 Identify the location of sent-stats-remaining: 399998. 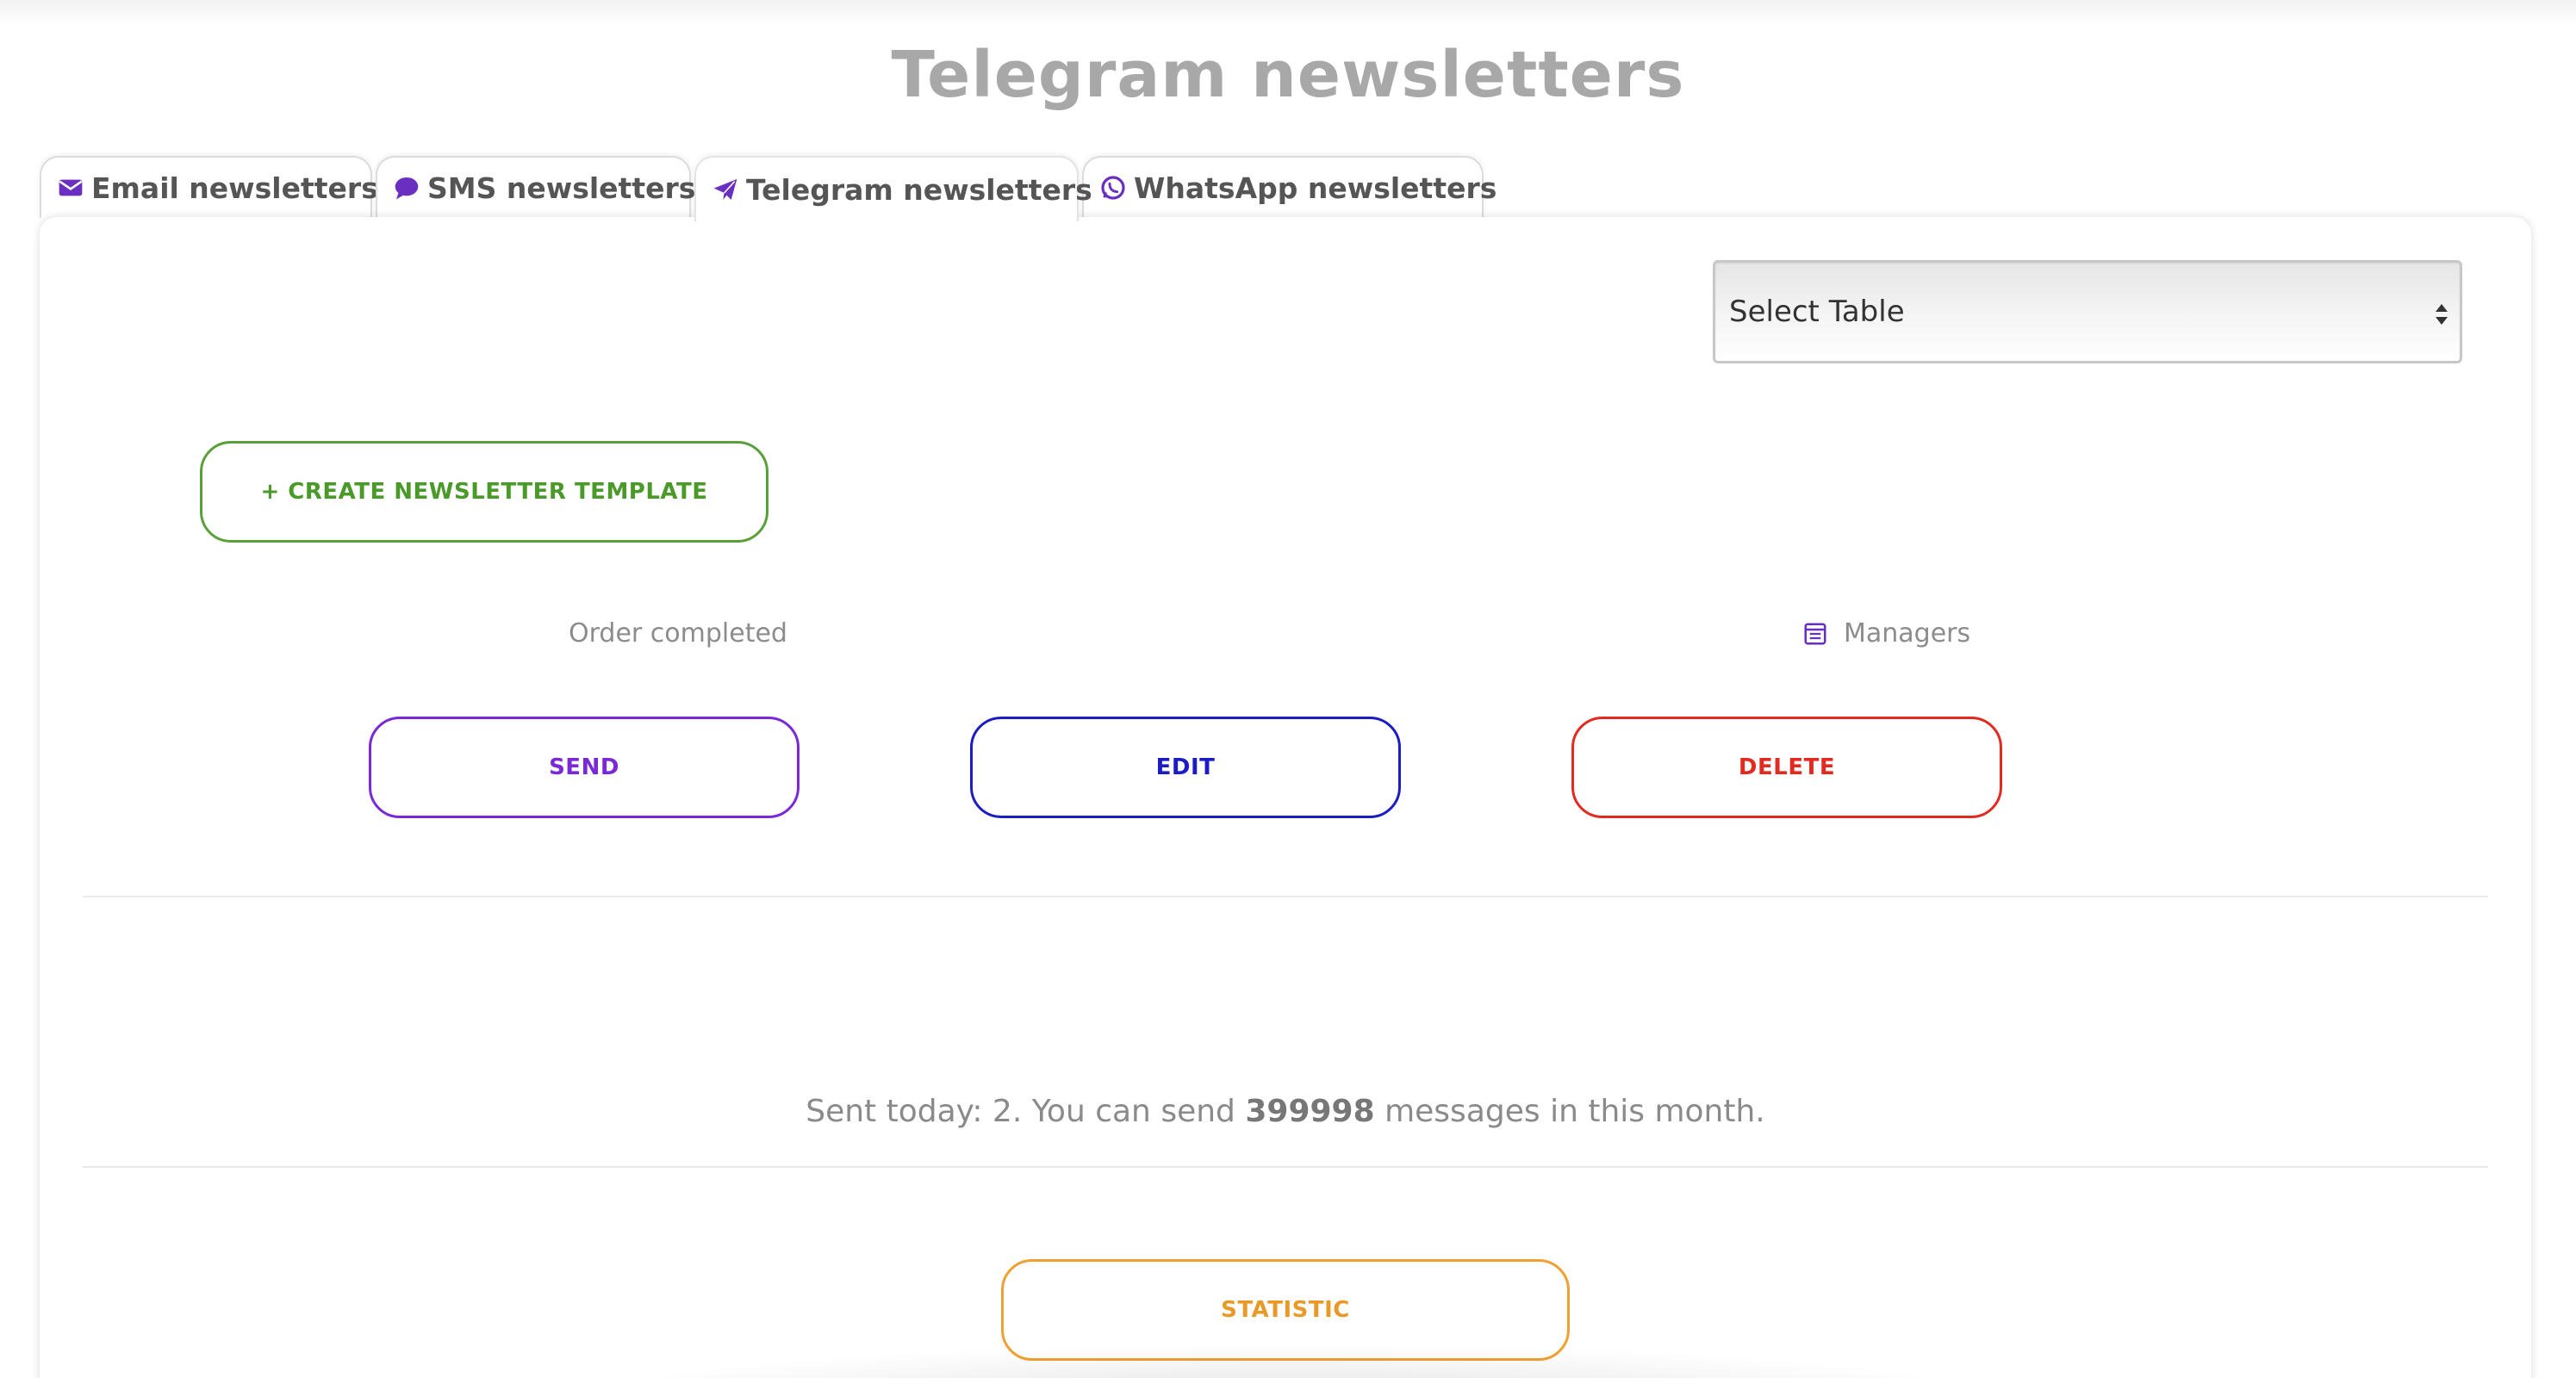
(1310, 1111).